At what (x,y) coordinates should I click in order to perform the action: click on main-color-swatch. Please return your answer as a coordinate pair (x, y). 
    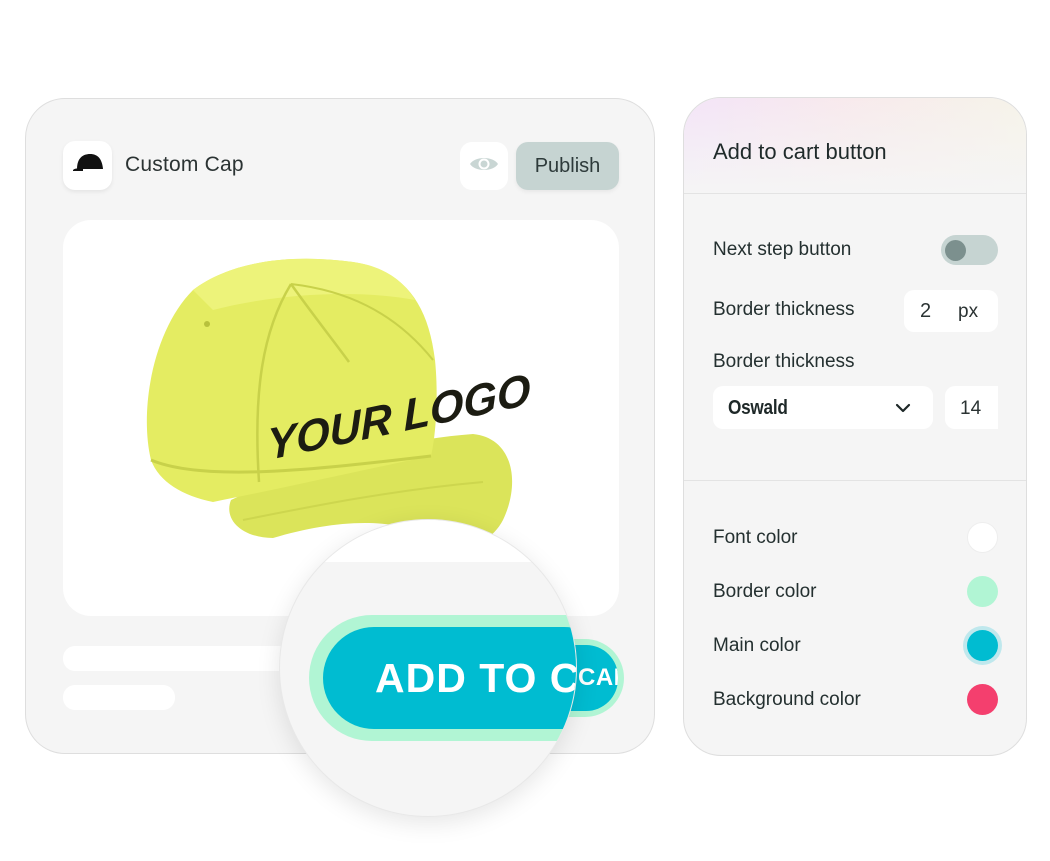
    Looking at the image, I should click on (982, 645).